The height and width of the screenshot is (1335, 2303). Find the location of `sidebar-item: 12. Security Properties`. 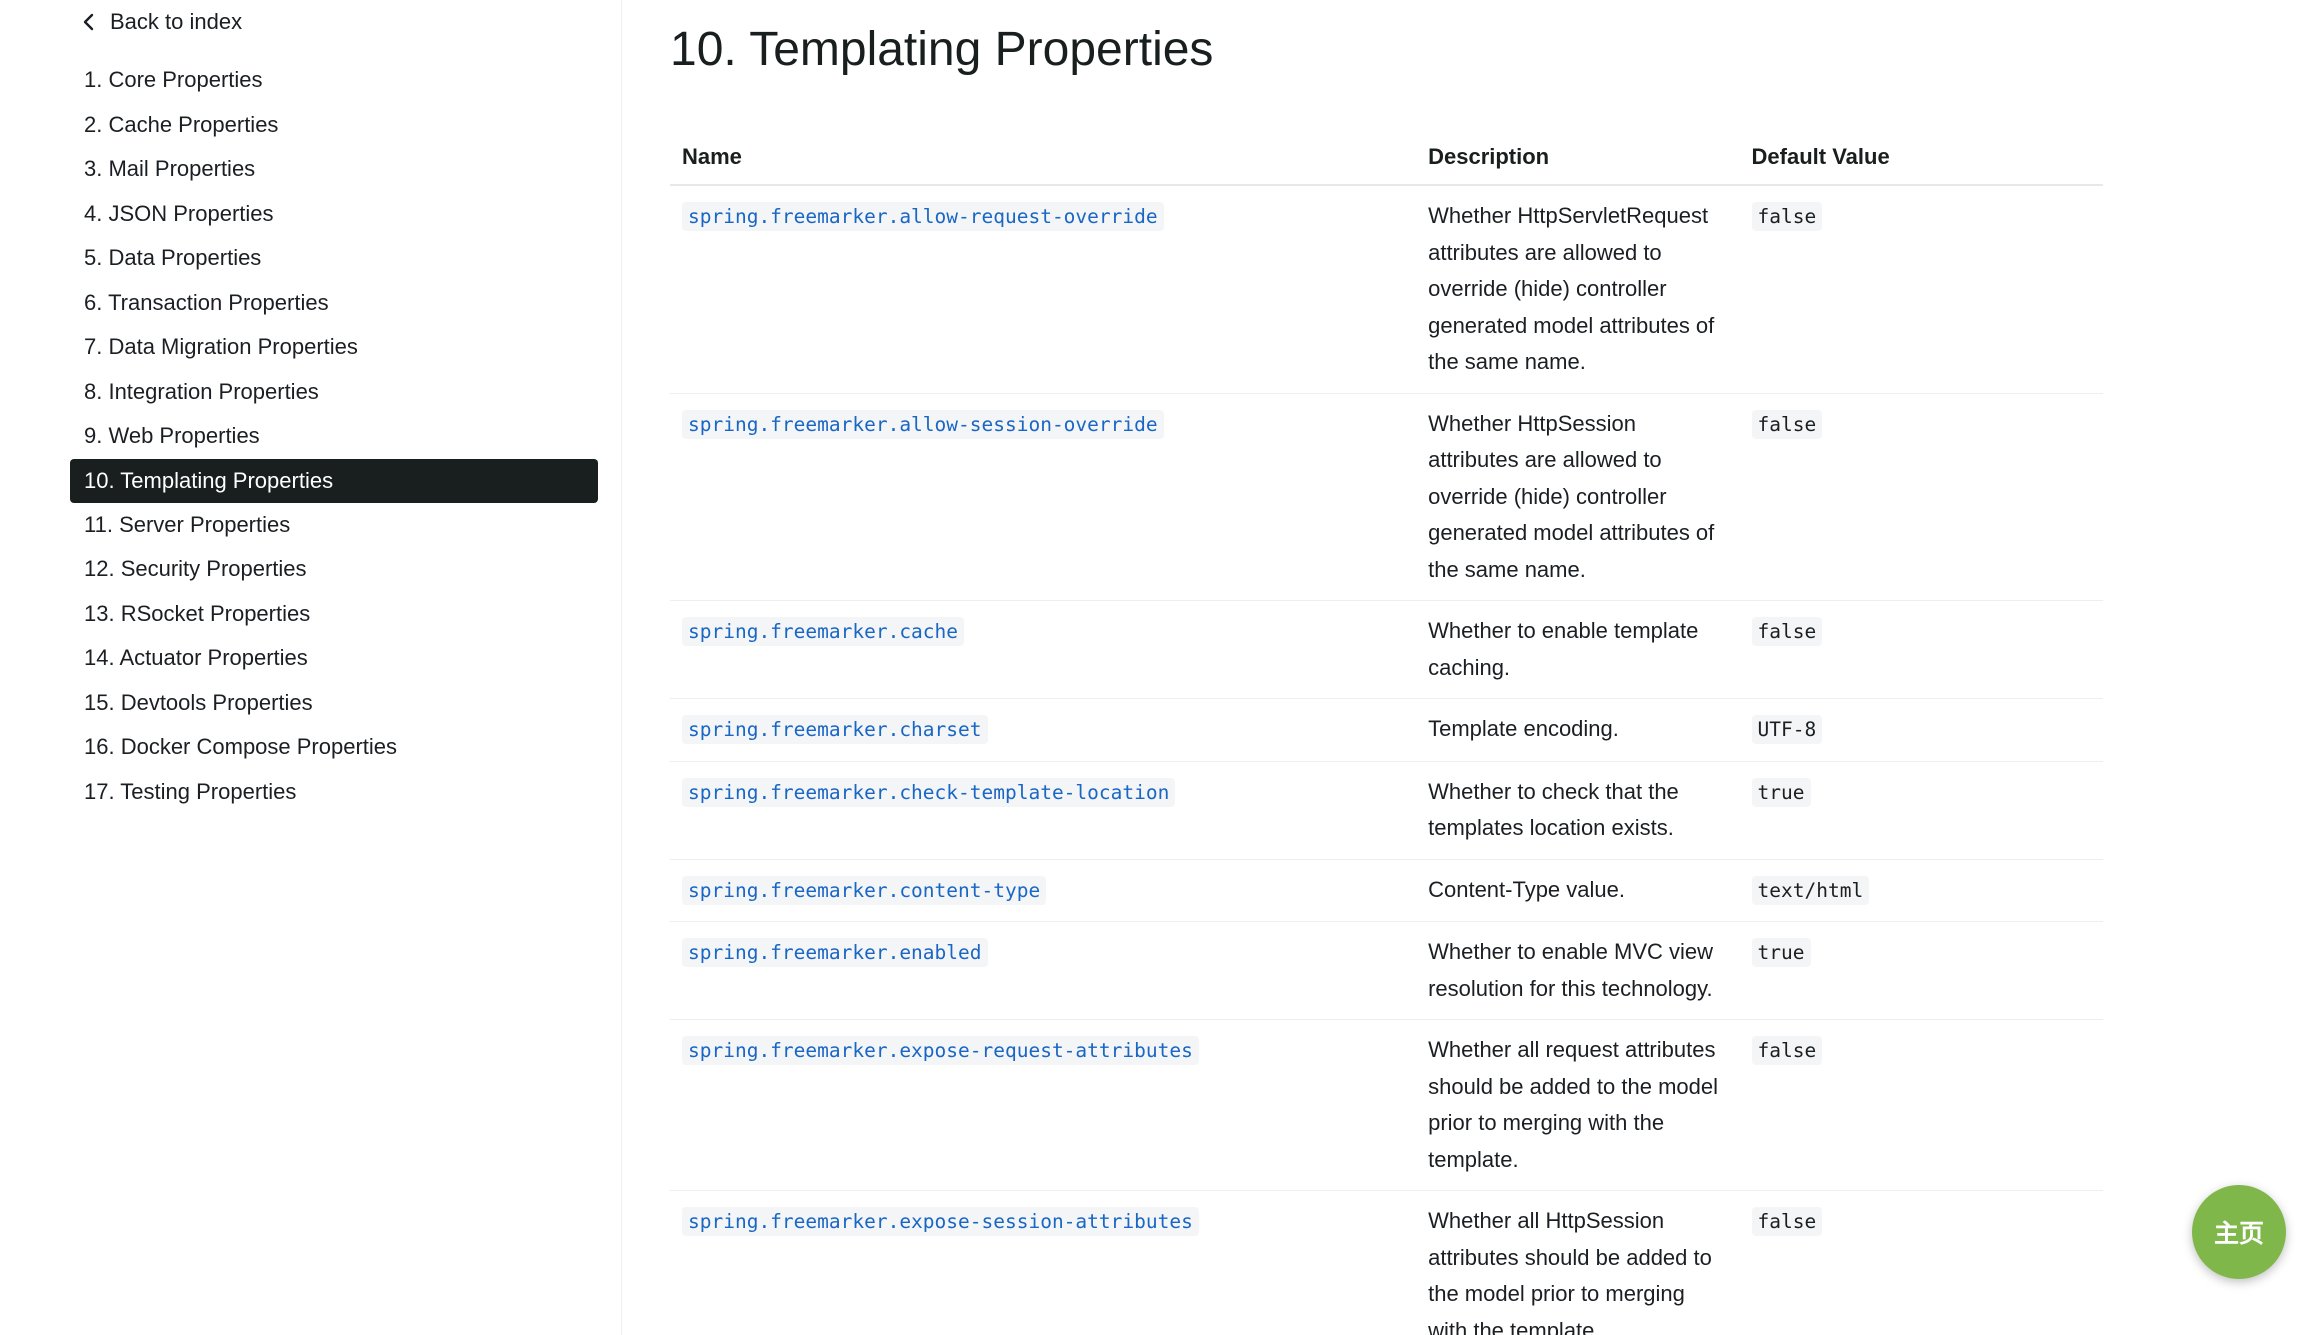

sidebar-item: 12. Security Properties is located at coordinates (334, 569).